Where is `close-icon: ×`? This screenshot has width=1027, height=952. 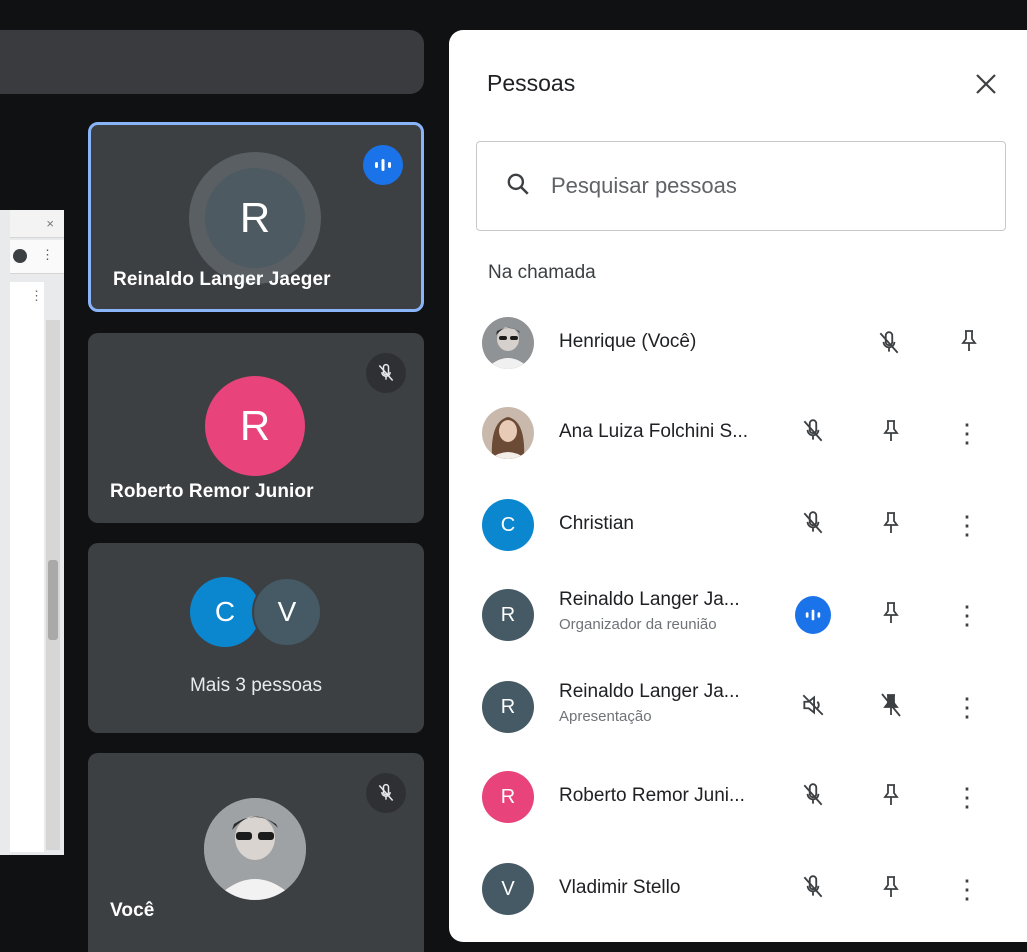
close-icon: × is located at coordinates (50, 223).